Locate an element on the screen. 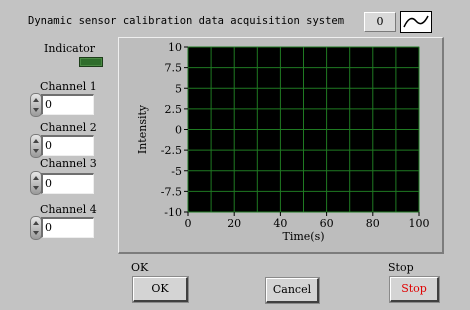  y-tick-label: 2.5 is located at coordinates (174, 109).